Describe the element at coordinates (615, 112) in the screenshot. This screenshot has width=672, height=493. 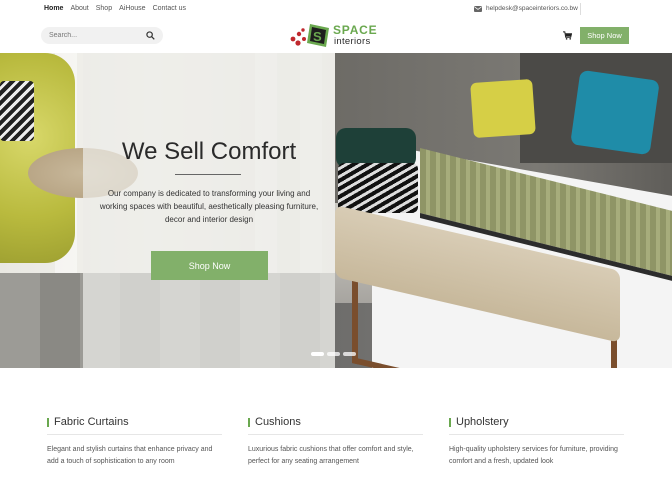
I see `teal-pillow-image` at that location.